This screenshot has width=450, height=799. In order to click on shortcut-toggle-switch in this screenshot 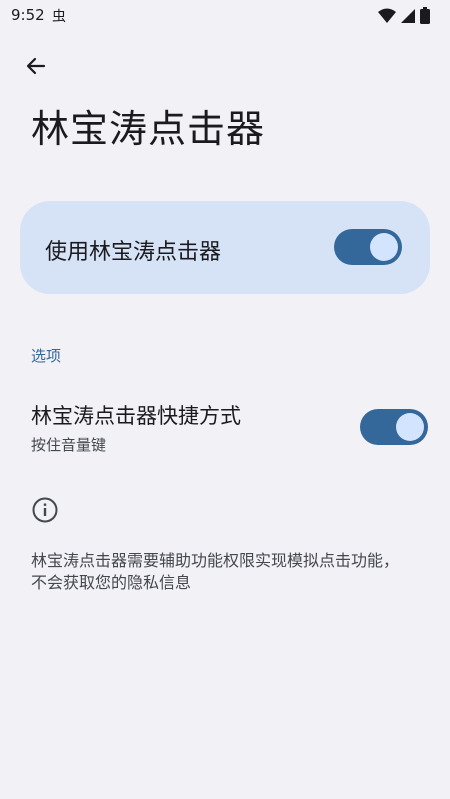, I will do `click(394, 427)`.